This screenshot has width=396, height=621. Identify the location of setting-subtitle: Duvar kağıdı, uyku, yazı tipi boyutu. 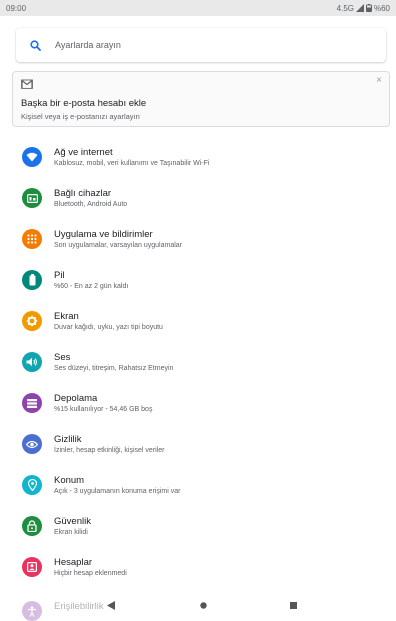
(108, 327).